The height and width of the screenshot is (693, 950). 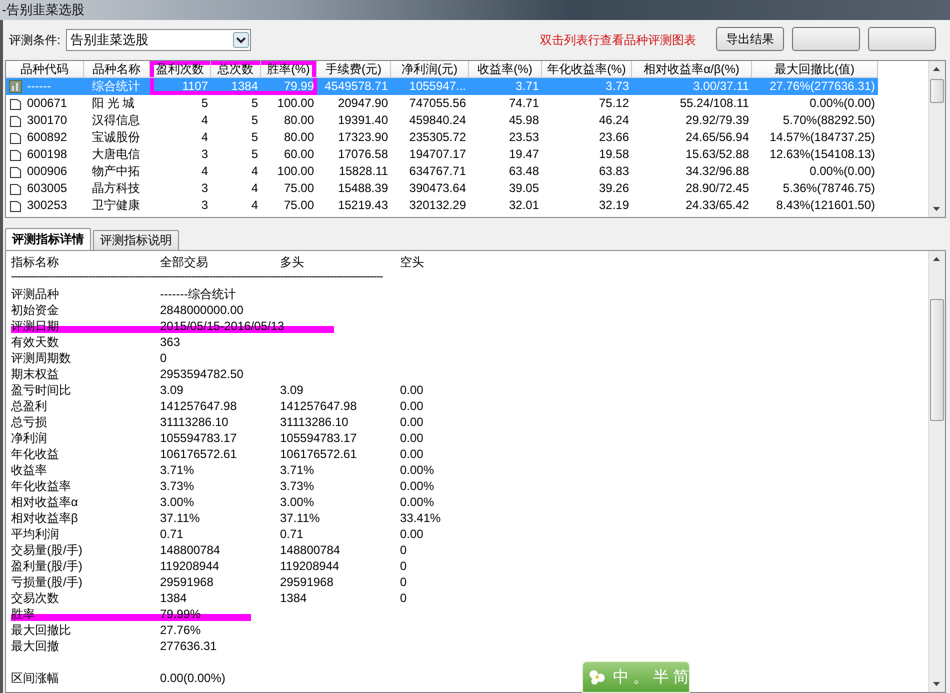 I want to click on tab: 评测指标说明, so click(x=136, y=240).